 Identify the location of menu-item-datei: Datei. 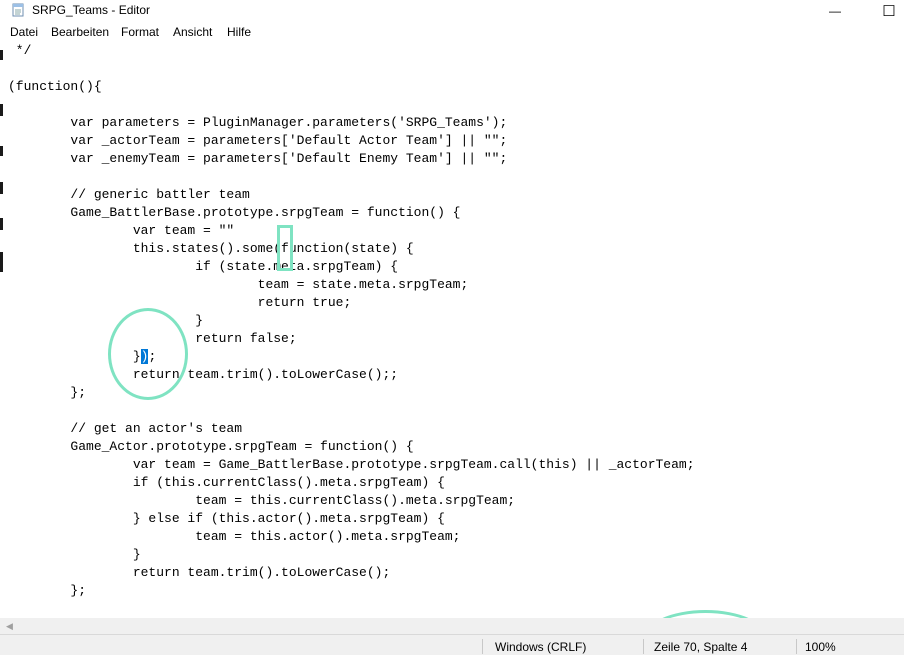
(24, 32).